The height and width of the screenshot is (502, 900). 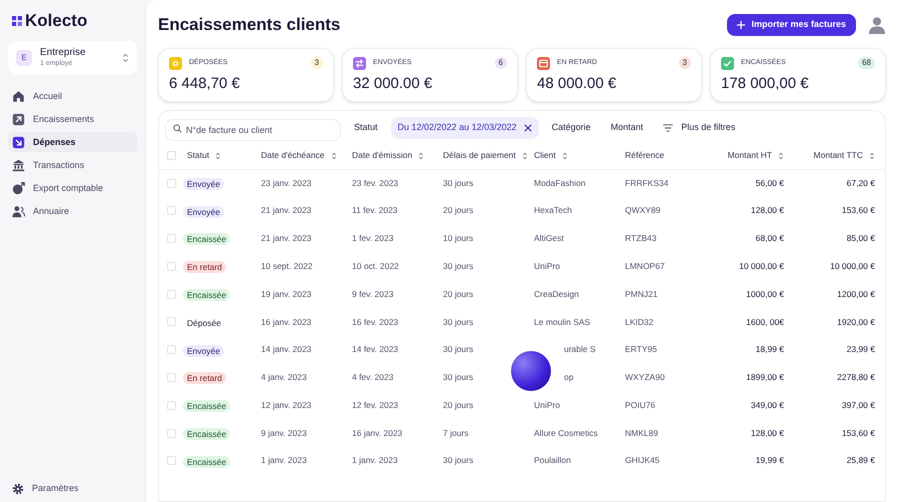 What do you see at coordinates (286, 238) in the screenshot?
I see `table-cell: 21 janv. 2023` at bounding box center [286, 238].